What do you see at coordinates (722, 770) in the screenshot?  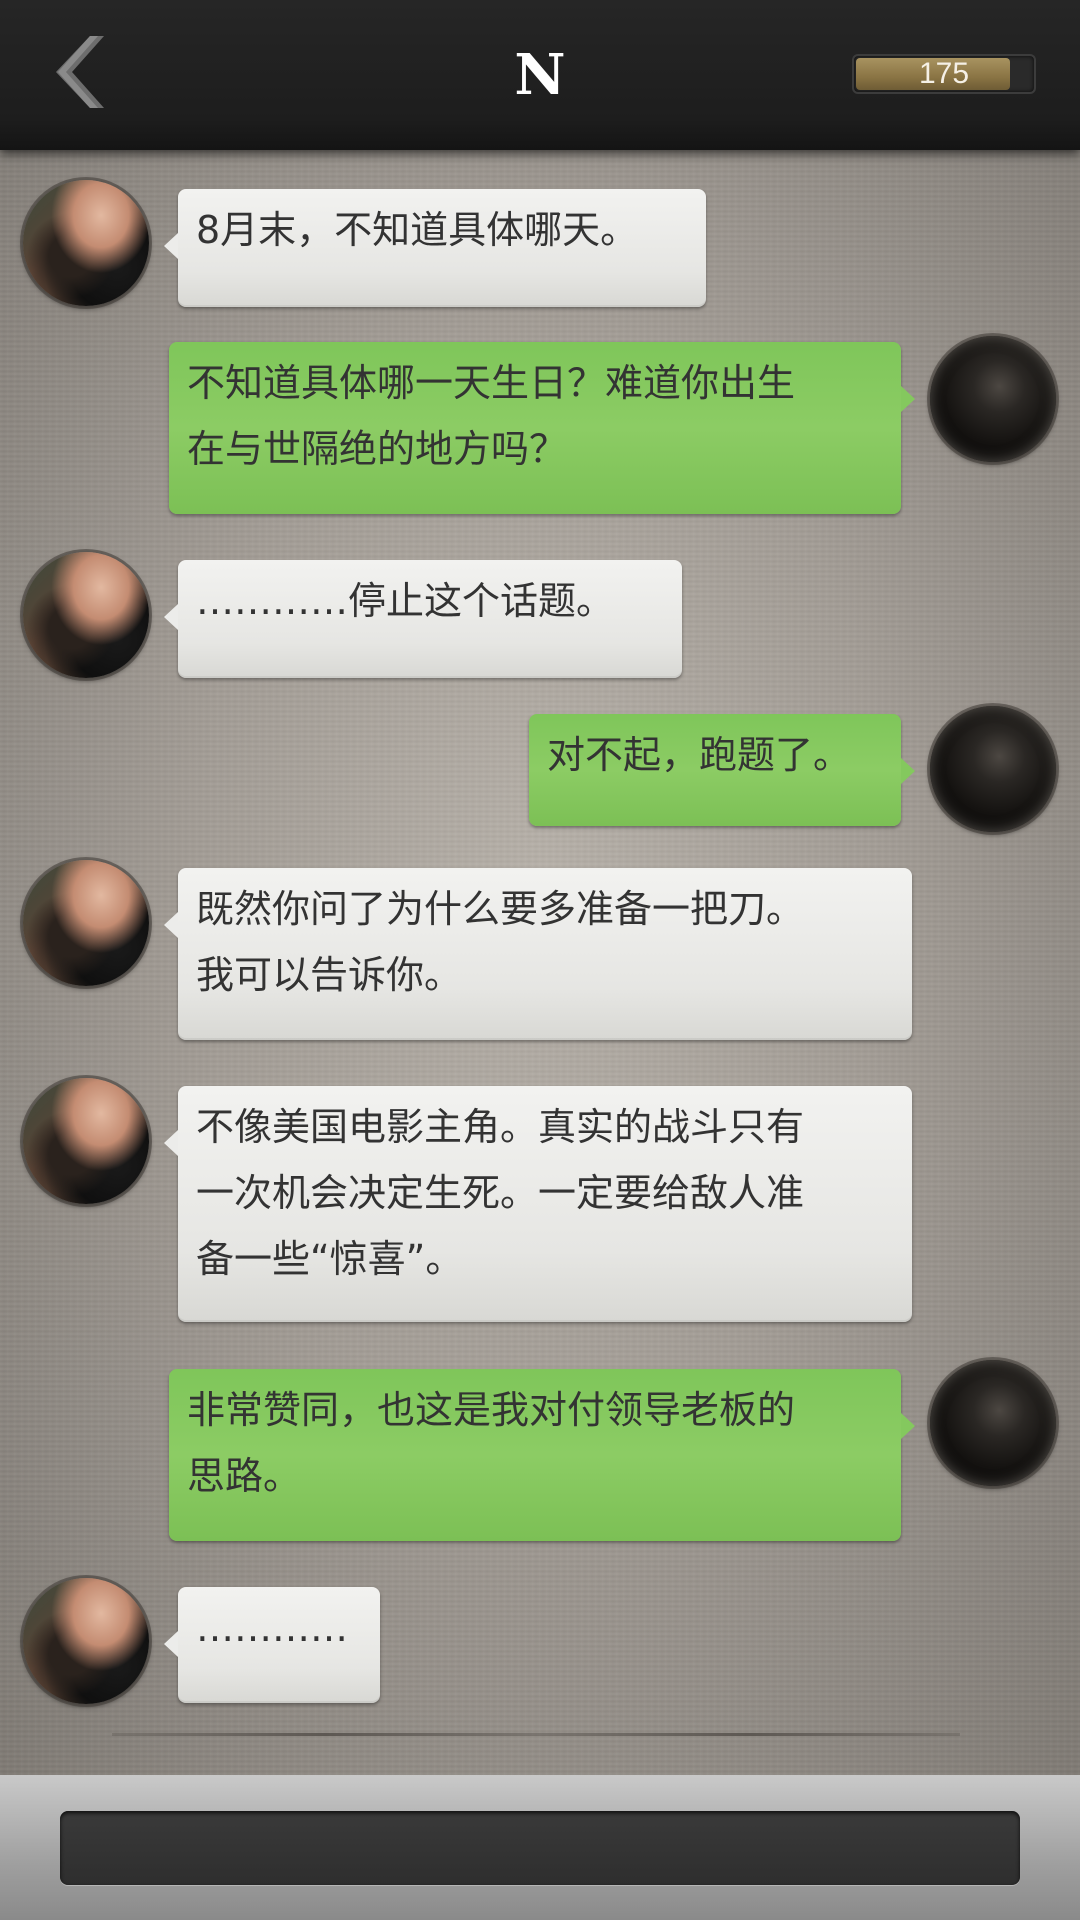 I see `message-bubble: 对不起，跑题了。` at bounding box center [722, 770].